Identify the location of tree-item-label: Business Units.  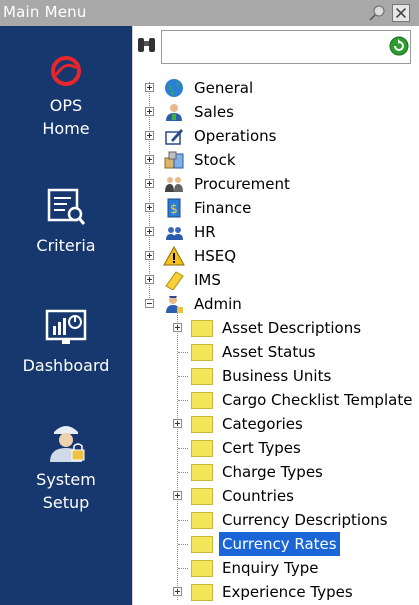
(277, 376).